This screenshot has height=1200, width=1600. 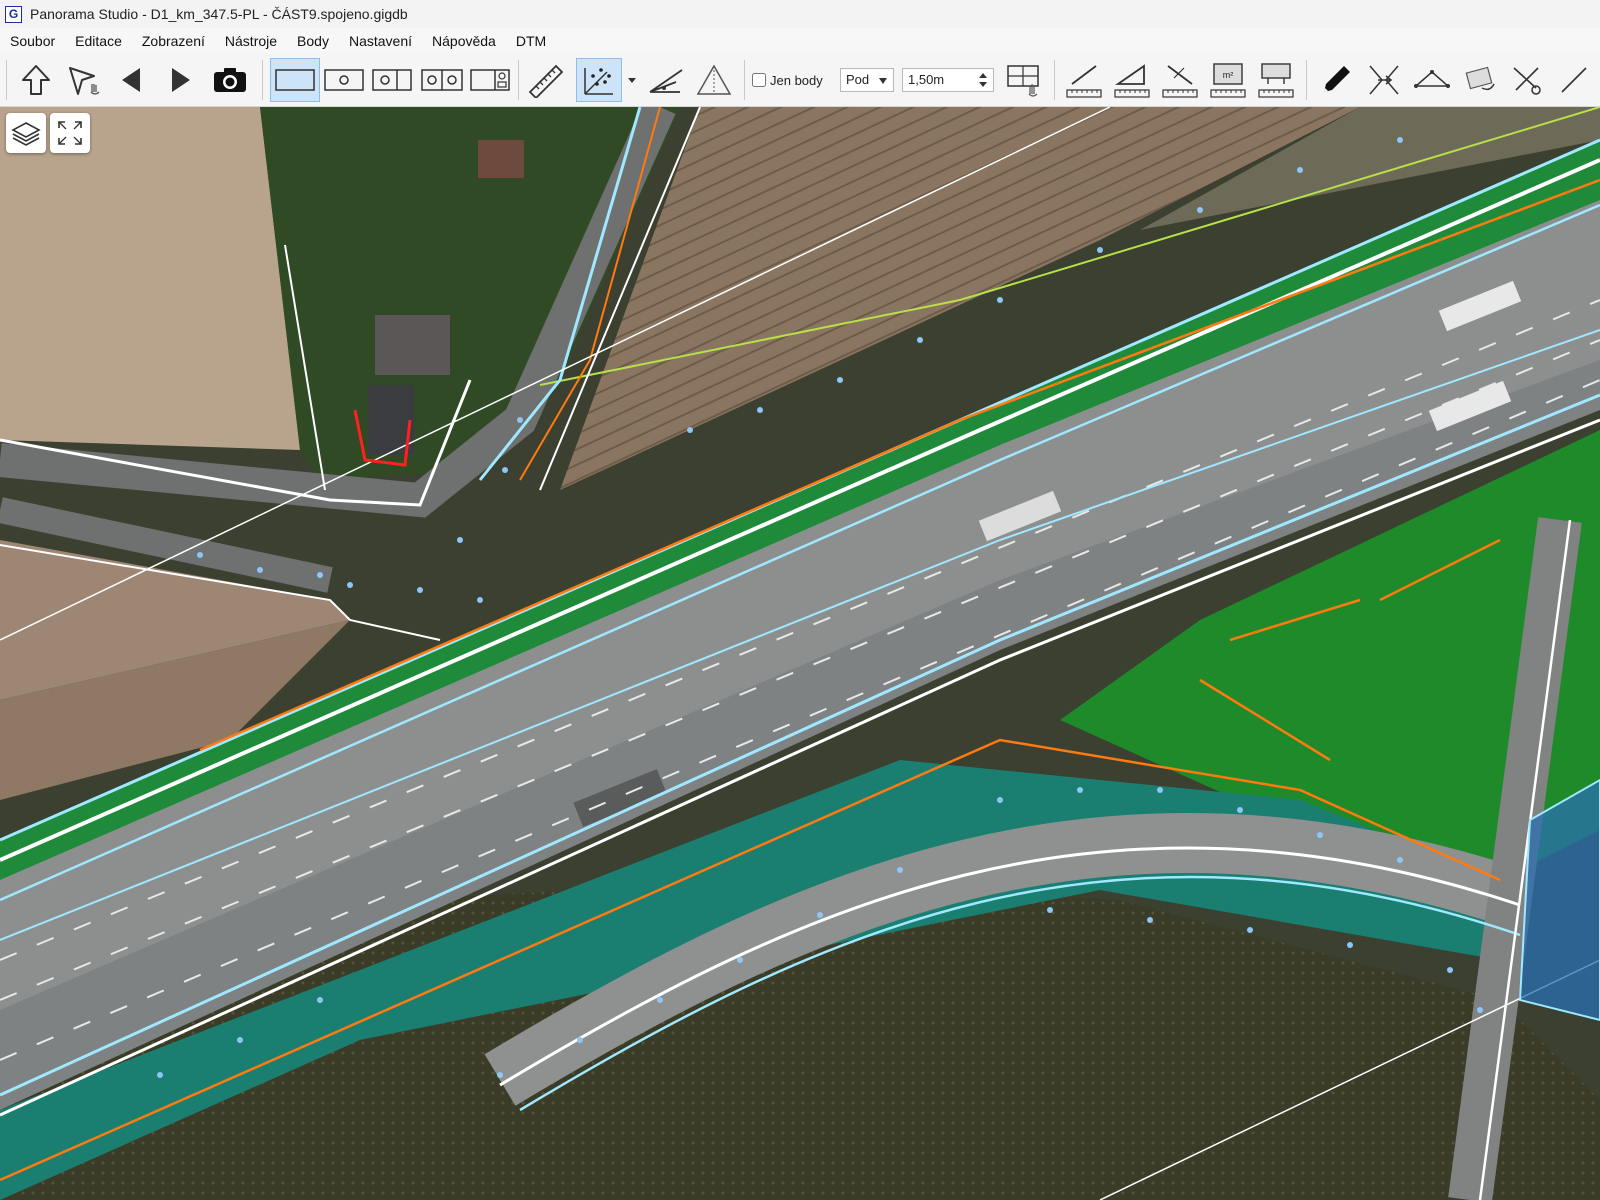 I want to click on panel-split-circle-icon, so click(x=392, y=80).